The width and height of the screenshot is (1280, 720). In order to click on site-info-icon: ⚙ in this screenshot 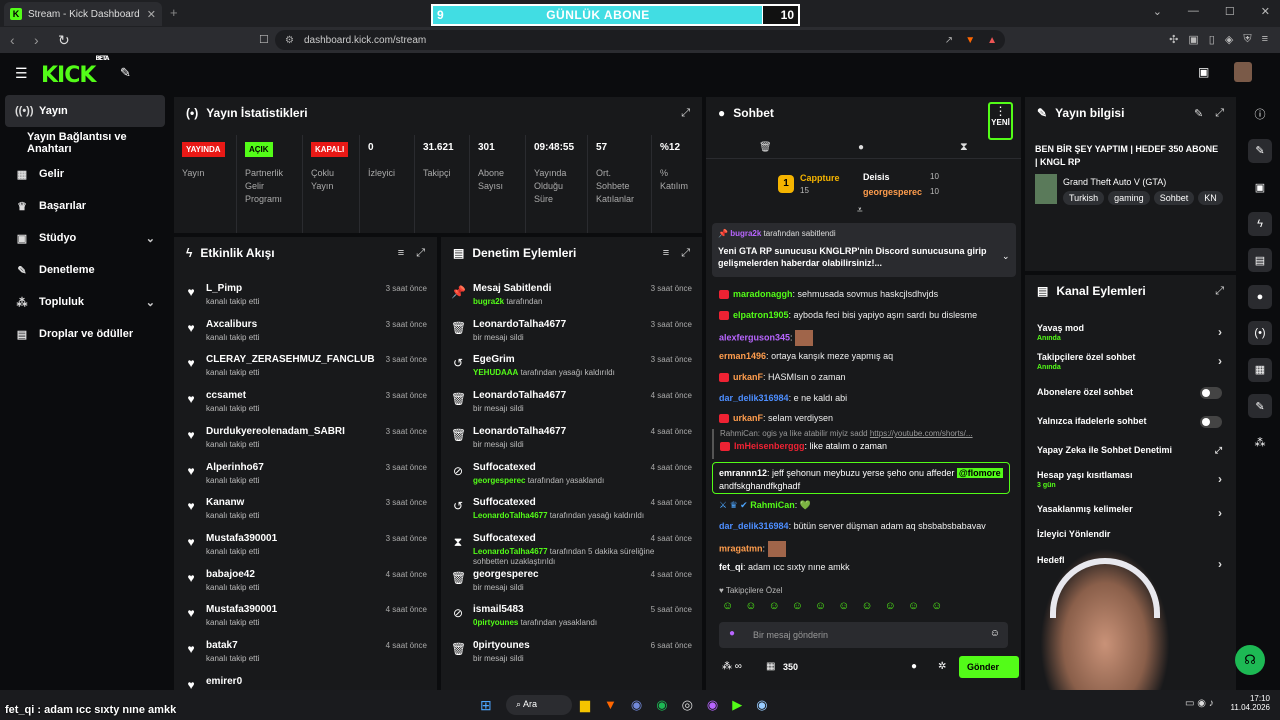, I will do `click(289, 40)`.